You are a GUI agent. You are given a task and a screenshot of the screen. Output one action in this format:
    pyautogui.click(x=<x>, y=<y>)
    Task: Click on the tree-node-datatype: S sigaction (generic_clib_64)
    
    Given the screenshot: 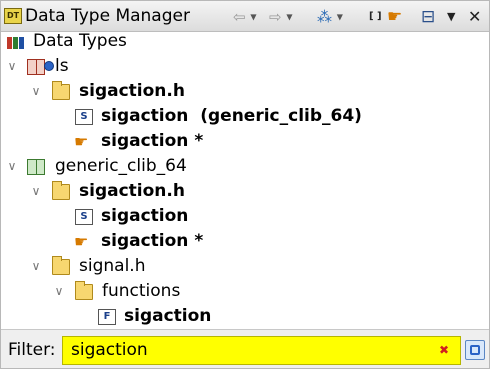 What is the action you would take?
    pyautogui.click(x=245, y=116)
    